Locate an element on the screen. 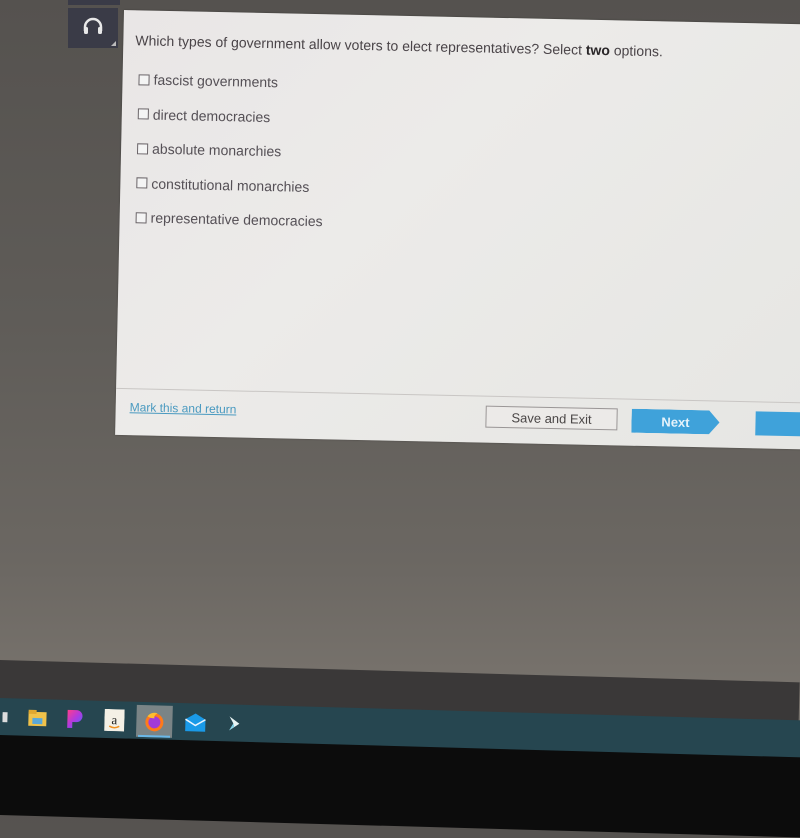  option-absolute-monarchies: absolute monarchies is located at coordinates (230, 150).